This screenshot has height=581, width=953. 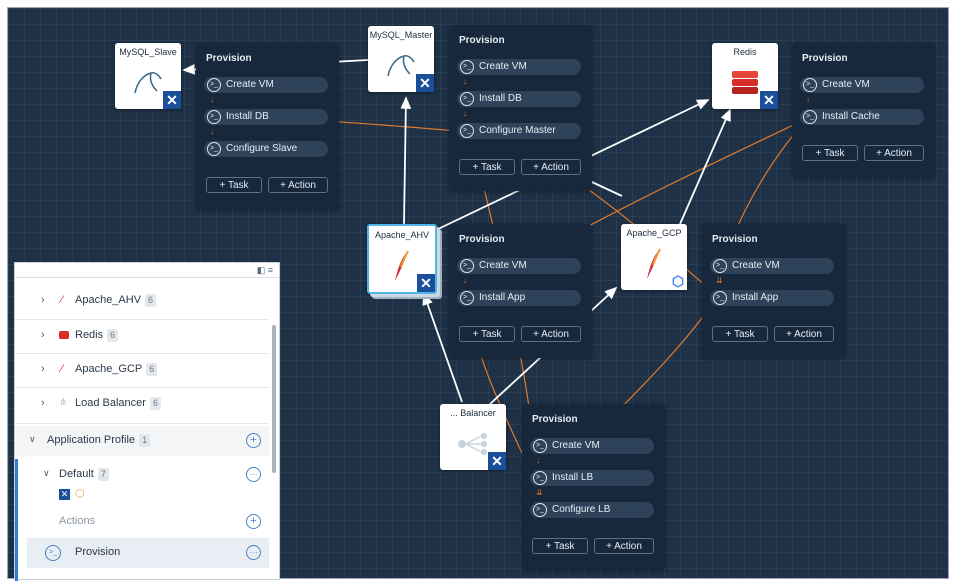 I want to click on task-label: Install DB, so click(x=247, y=116).